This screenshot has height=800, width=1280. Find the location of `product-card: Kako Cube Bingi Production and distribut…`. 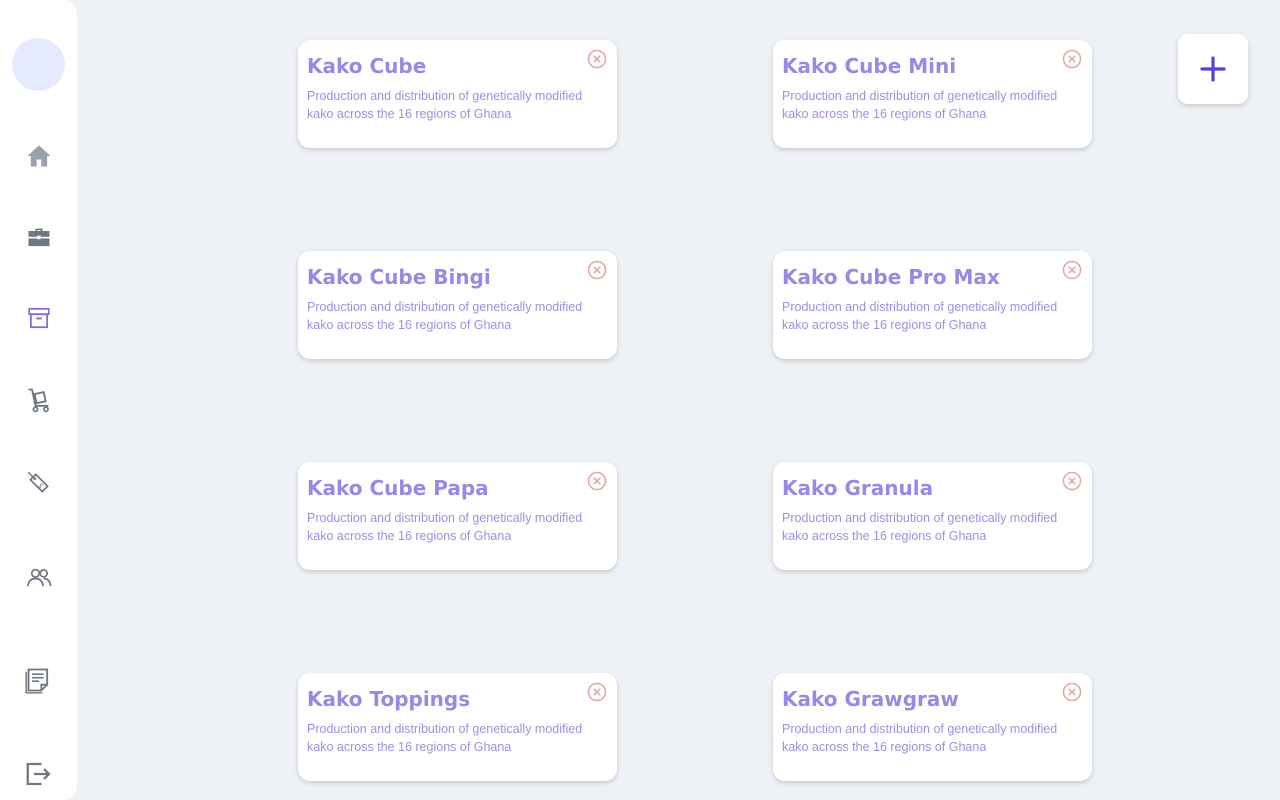

product-card: Kako Cube Bingi Production and distribut… is located at coordinates (457, 305).